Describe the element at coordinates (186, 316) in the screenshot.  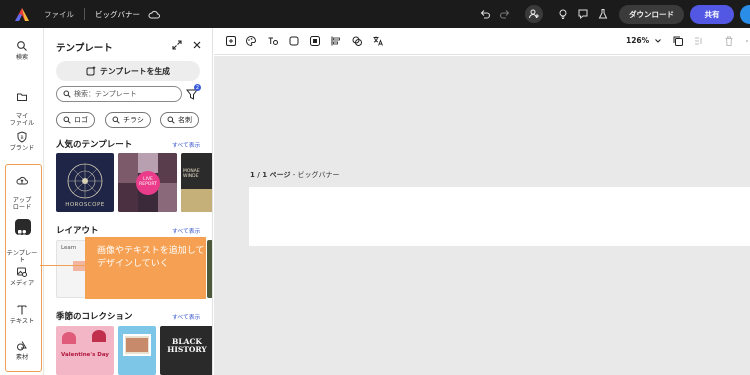
I see `see-all-seasonal-link: すべて表示` at that location.